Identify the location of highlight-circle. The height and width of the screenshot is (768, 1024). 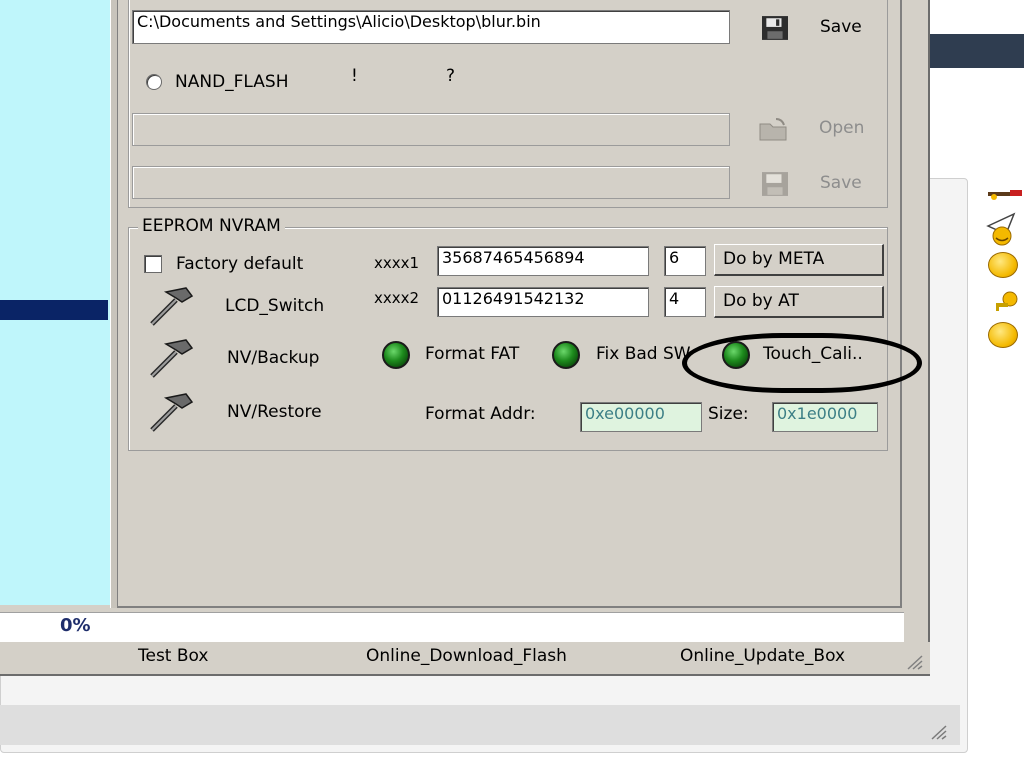
(802, 363).